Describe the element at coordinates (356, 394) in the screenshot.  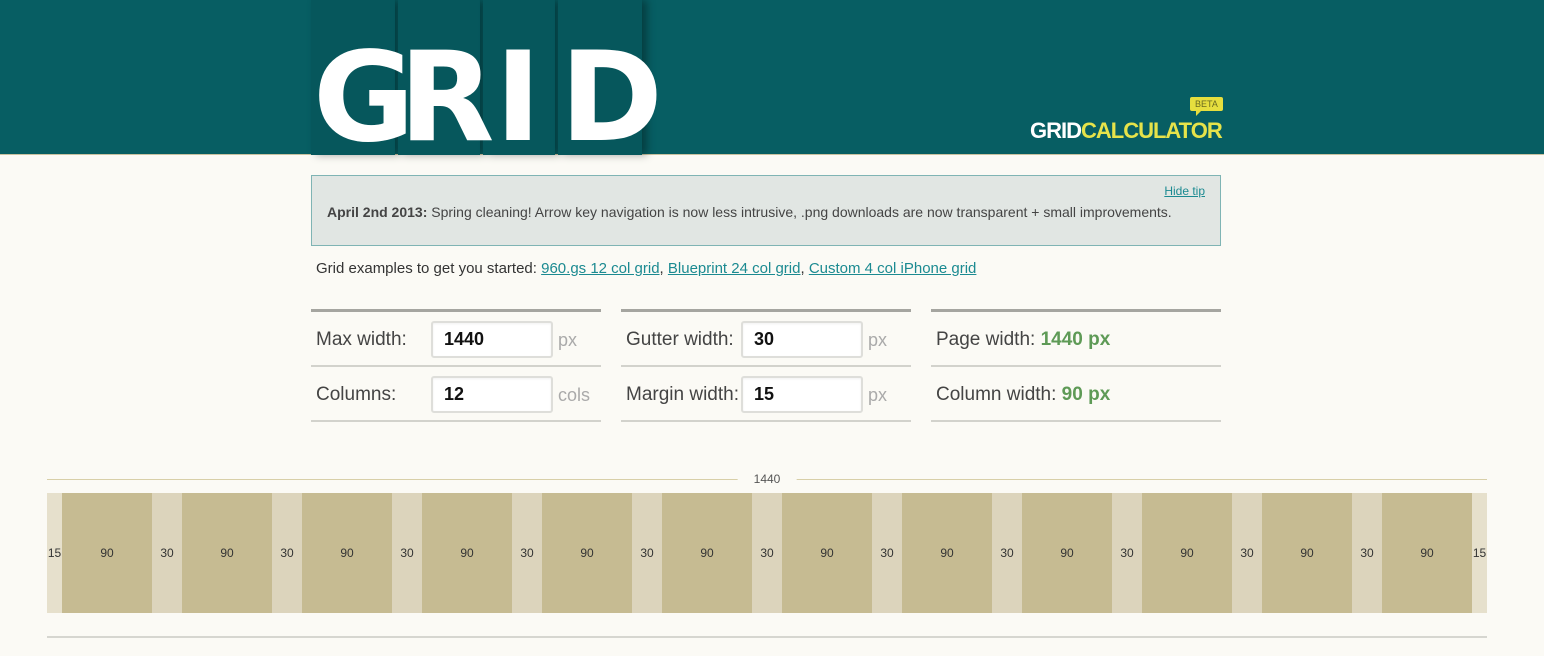
I see `columns-label: Columns:` at that location.